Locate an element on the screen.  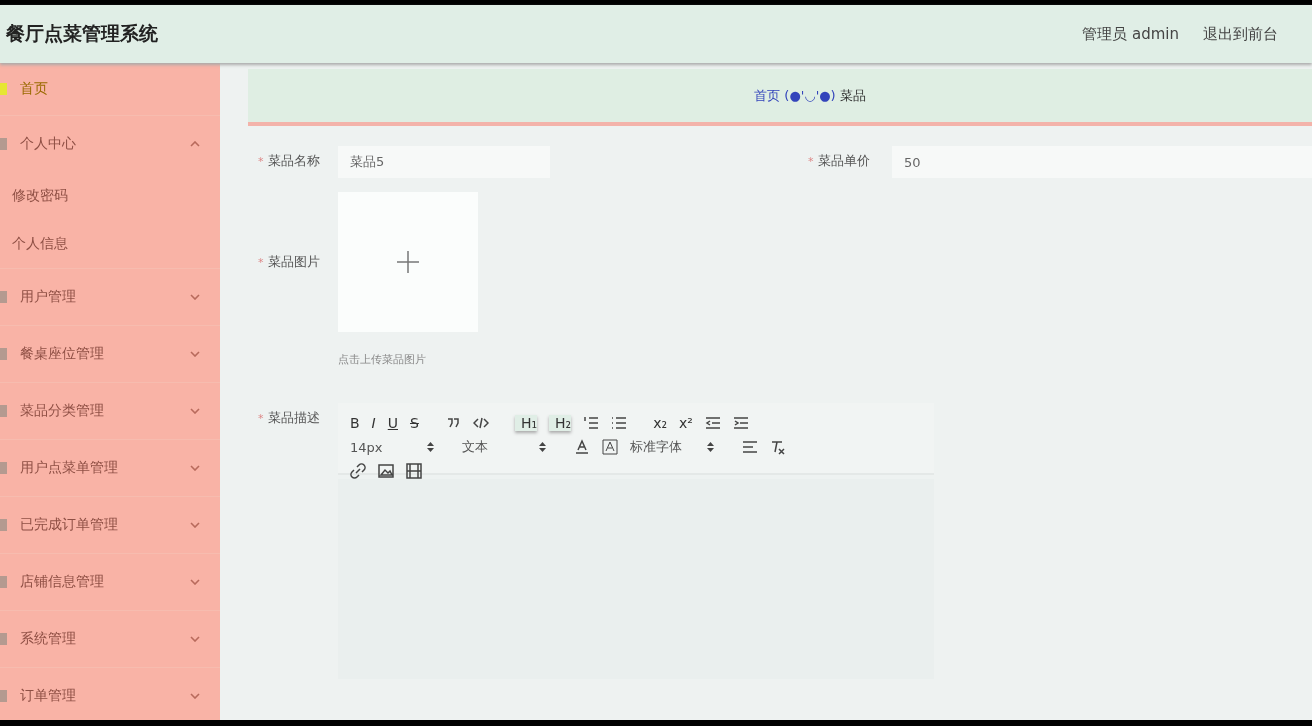
bullet-icon is located at coordinates (619, 423).